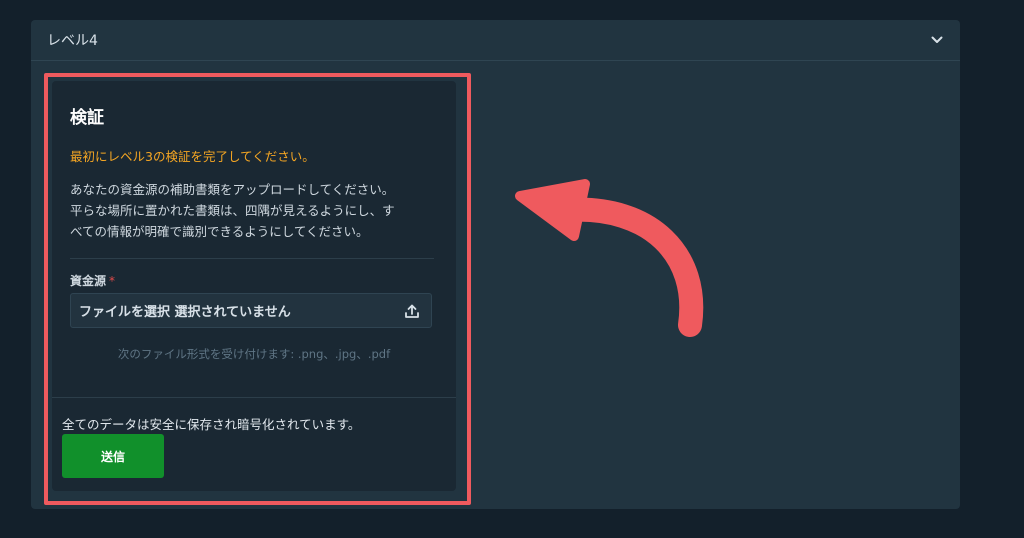  I want to click on curved-arrow-icon, so click(609, 258).